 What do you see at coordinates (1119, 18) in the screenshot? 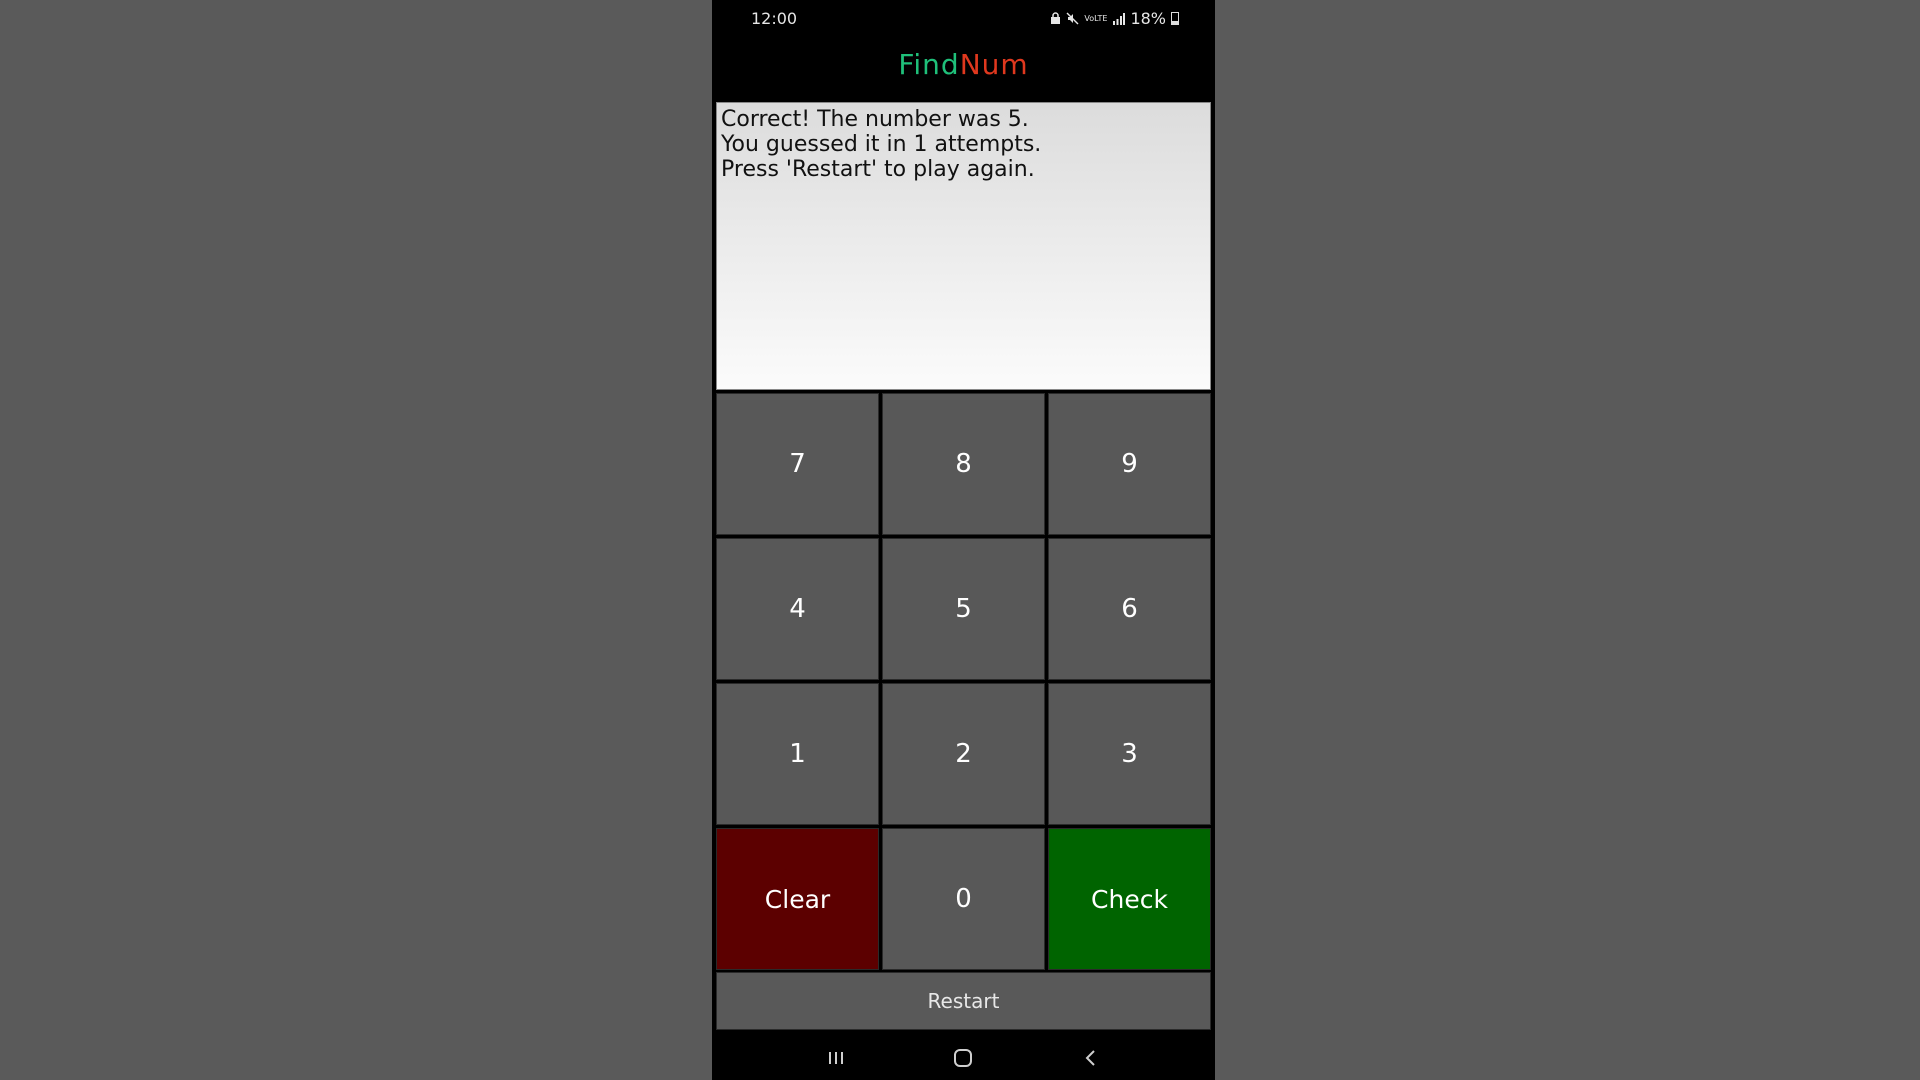
I see `signal-icon` at bounding box center [1119, 18].